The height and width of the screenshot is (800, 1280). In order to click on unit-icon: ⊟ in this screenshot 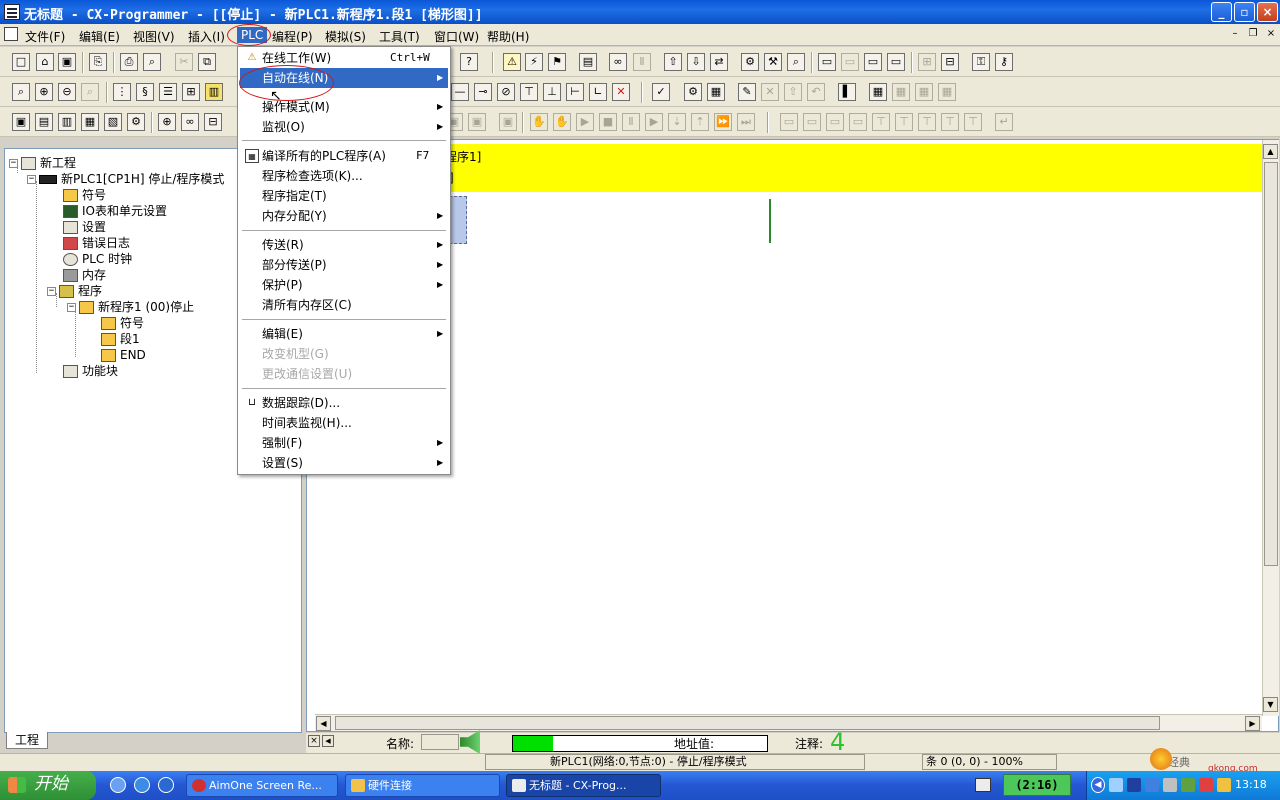, I will do `click(950, 62)`.